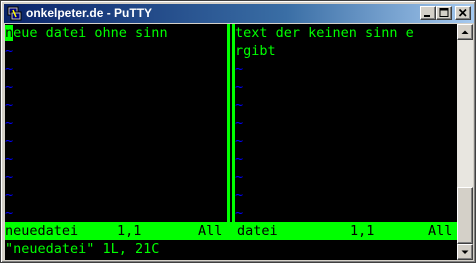 The width and height of the screenshot is (476, 263). I want to click on vim-statusline: neuedatei 1,1 All datei 1,1 All, so click(231, 231).